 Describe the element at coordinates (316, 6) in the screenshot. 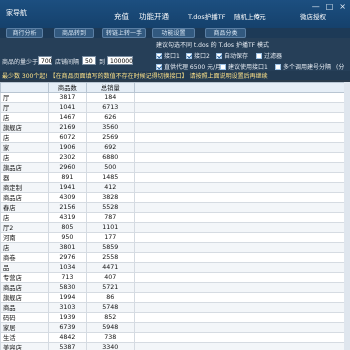

I see `minimize-icon: —` at that location.